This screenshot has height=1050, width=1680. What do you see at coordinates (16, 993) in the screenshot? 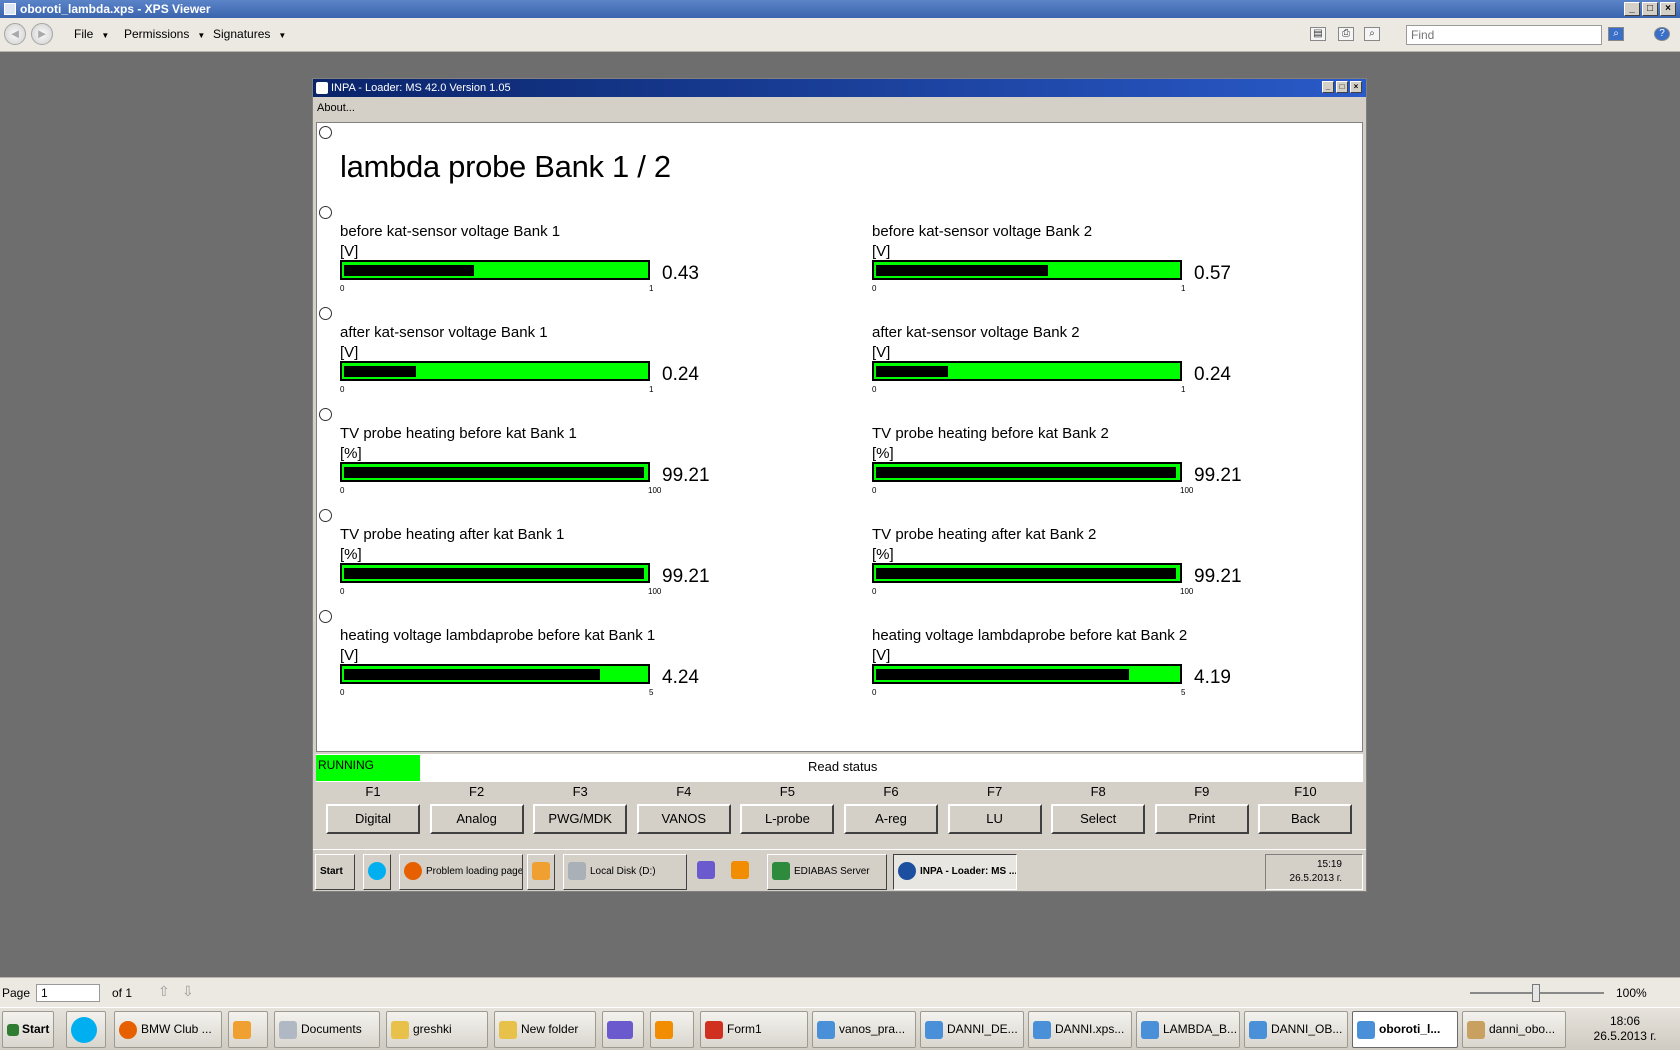
I see `page-label: Page` at bounding box center [16, 993].